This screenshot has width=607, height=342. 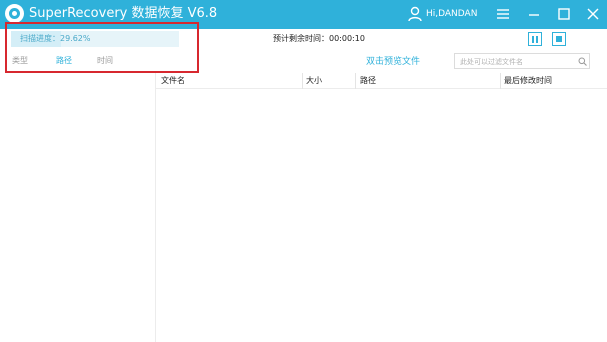 I want to click on app-title: SuperRecovery 数据恢复 V6.8, so click(x=123, y=13).